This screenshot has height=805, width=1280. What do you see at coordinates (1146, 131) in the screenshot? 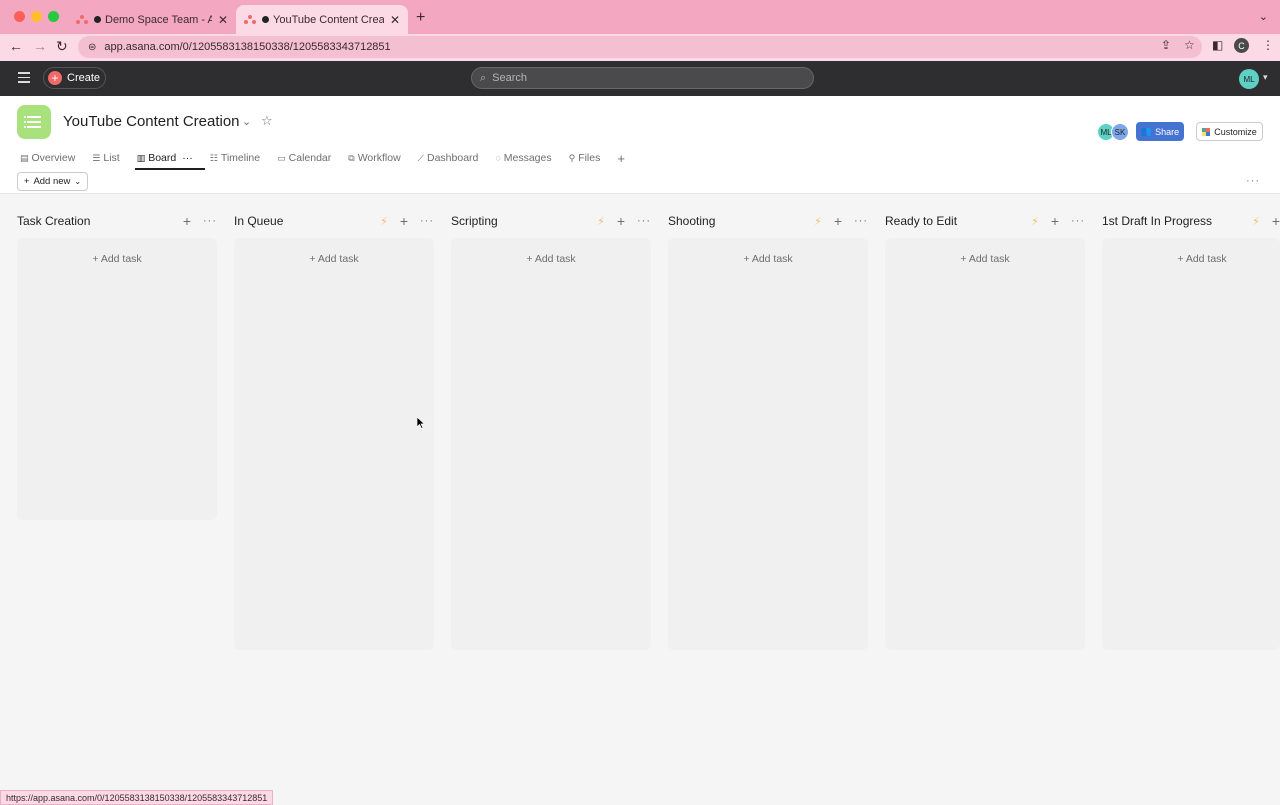
I see `people-icon: 👥` at bounding box center [1146, 131].